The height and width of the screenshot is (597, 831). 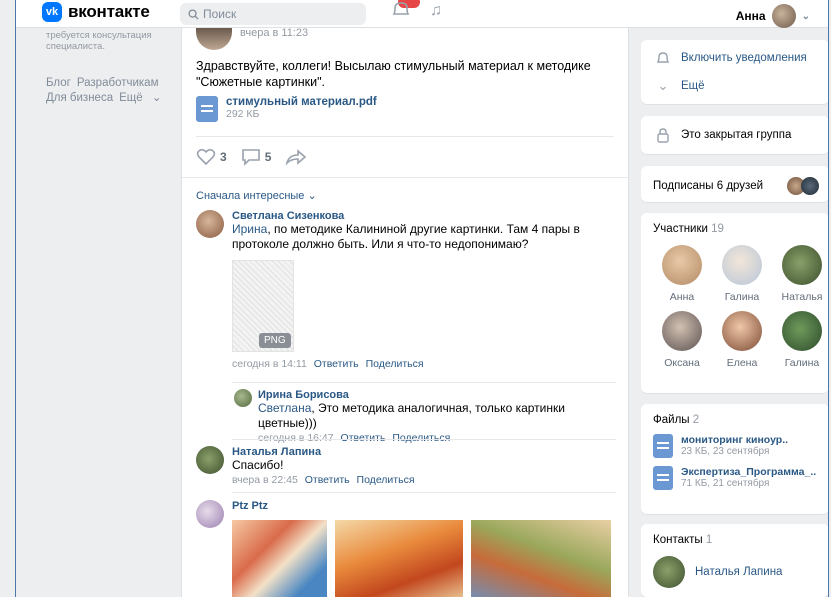 I want to click on bell-icon, so click(x=401, y=10).